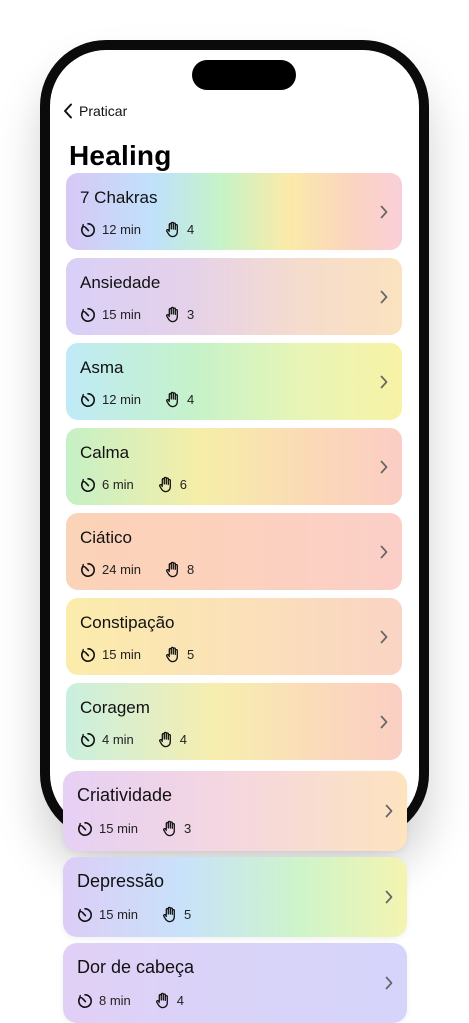  Describe the element at coordinates (106, 537) in the screenshot. I see `list-item-title: Ciático` at that location.